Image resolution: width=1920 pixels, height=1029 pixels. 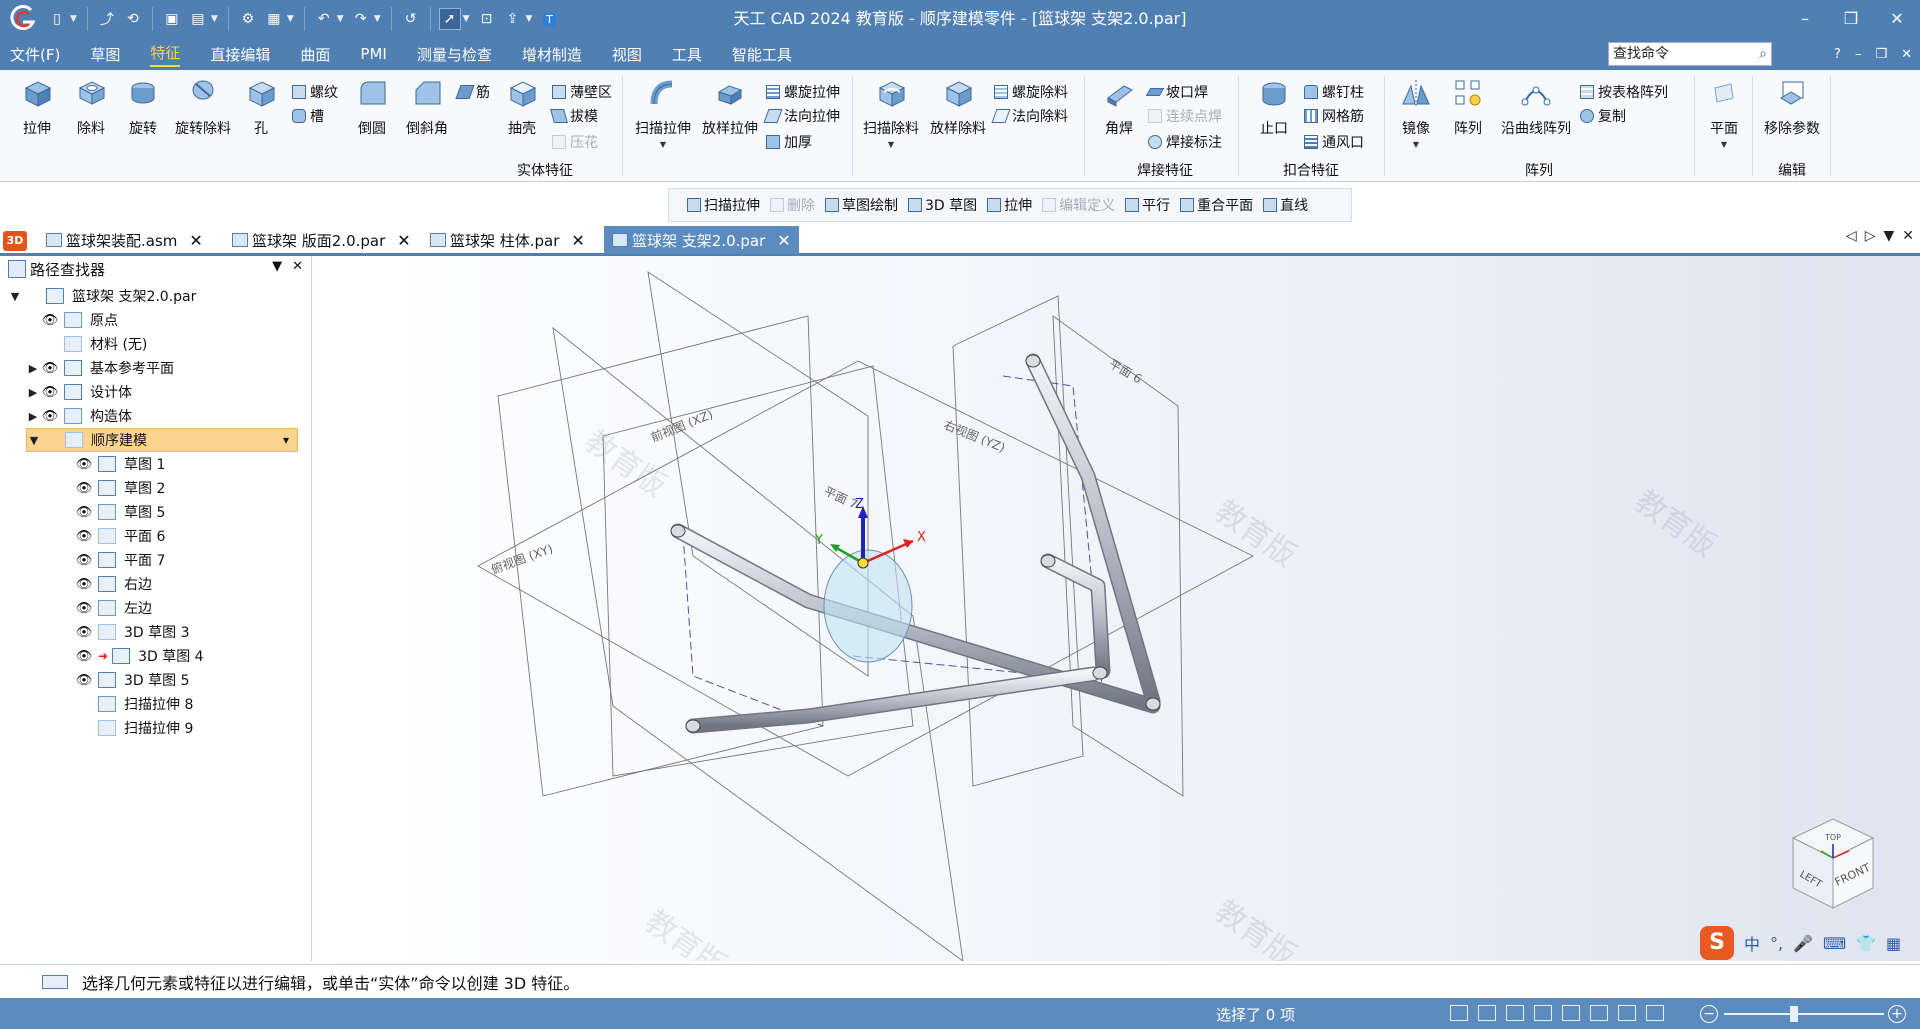 I want to click on doc-restore-button: ❐, so click(x=1881, y=54).